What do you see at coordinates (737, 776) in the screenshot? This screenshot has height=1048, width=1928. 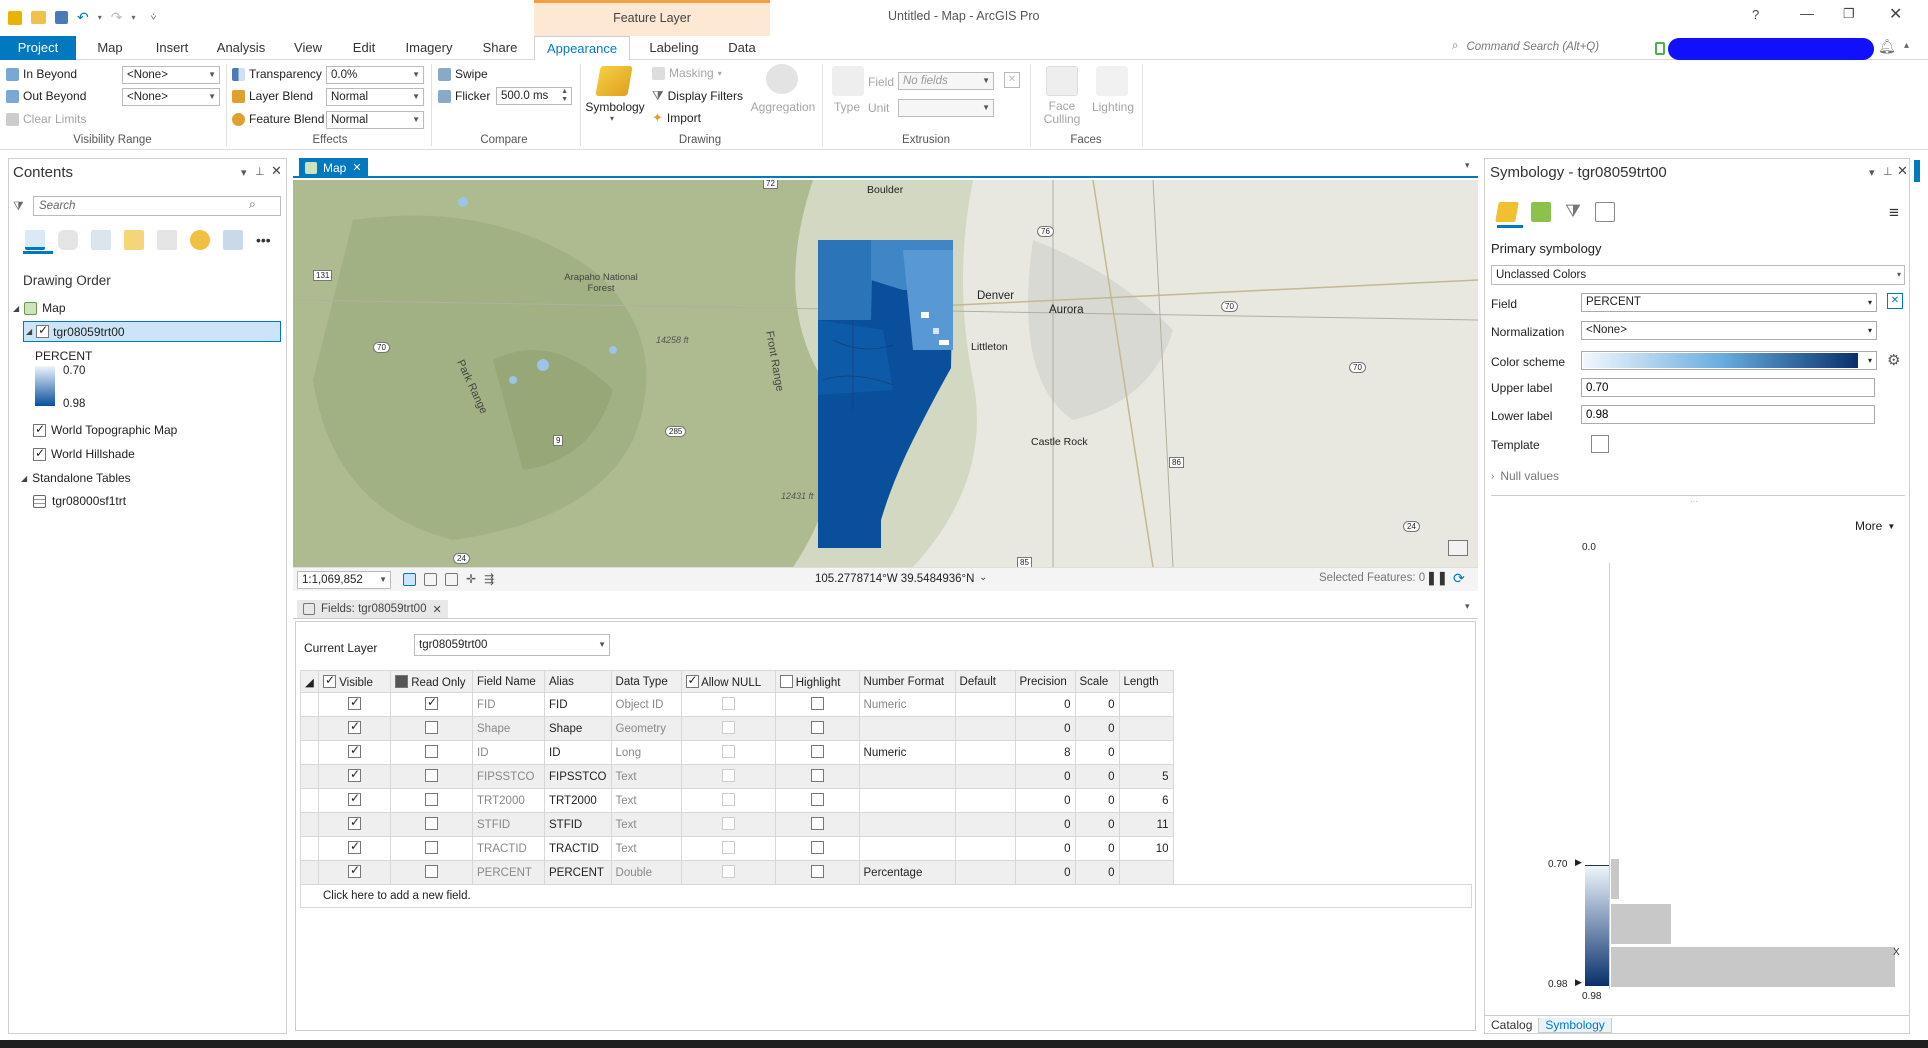 I see `table-row: FIPSSTCOFIPSSTCOText005` at bounding box center [737, 776].